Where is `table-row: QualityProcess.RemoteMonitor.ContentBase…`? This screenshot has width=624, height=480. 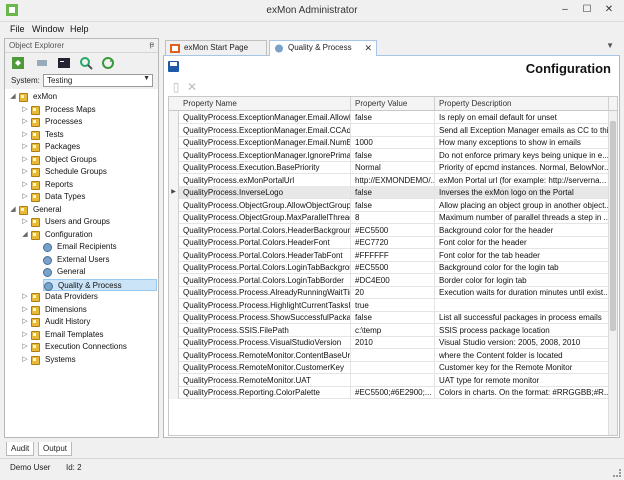 table-row: QualityProcess.RemoteMonitor.ContentBase… is located at coordinates (389, 355).